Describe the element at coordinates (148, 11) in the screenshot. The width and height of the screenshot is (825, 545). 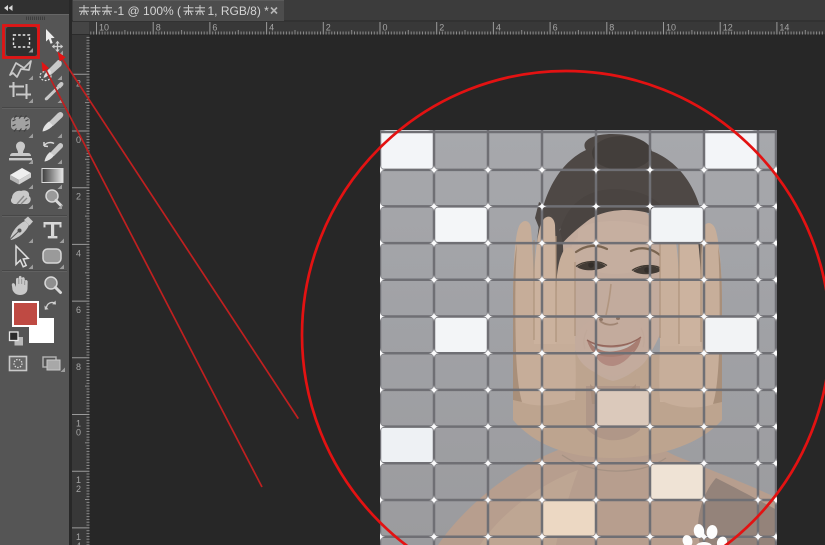
I see `svg-text: -1 @ 100% (` at that location.